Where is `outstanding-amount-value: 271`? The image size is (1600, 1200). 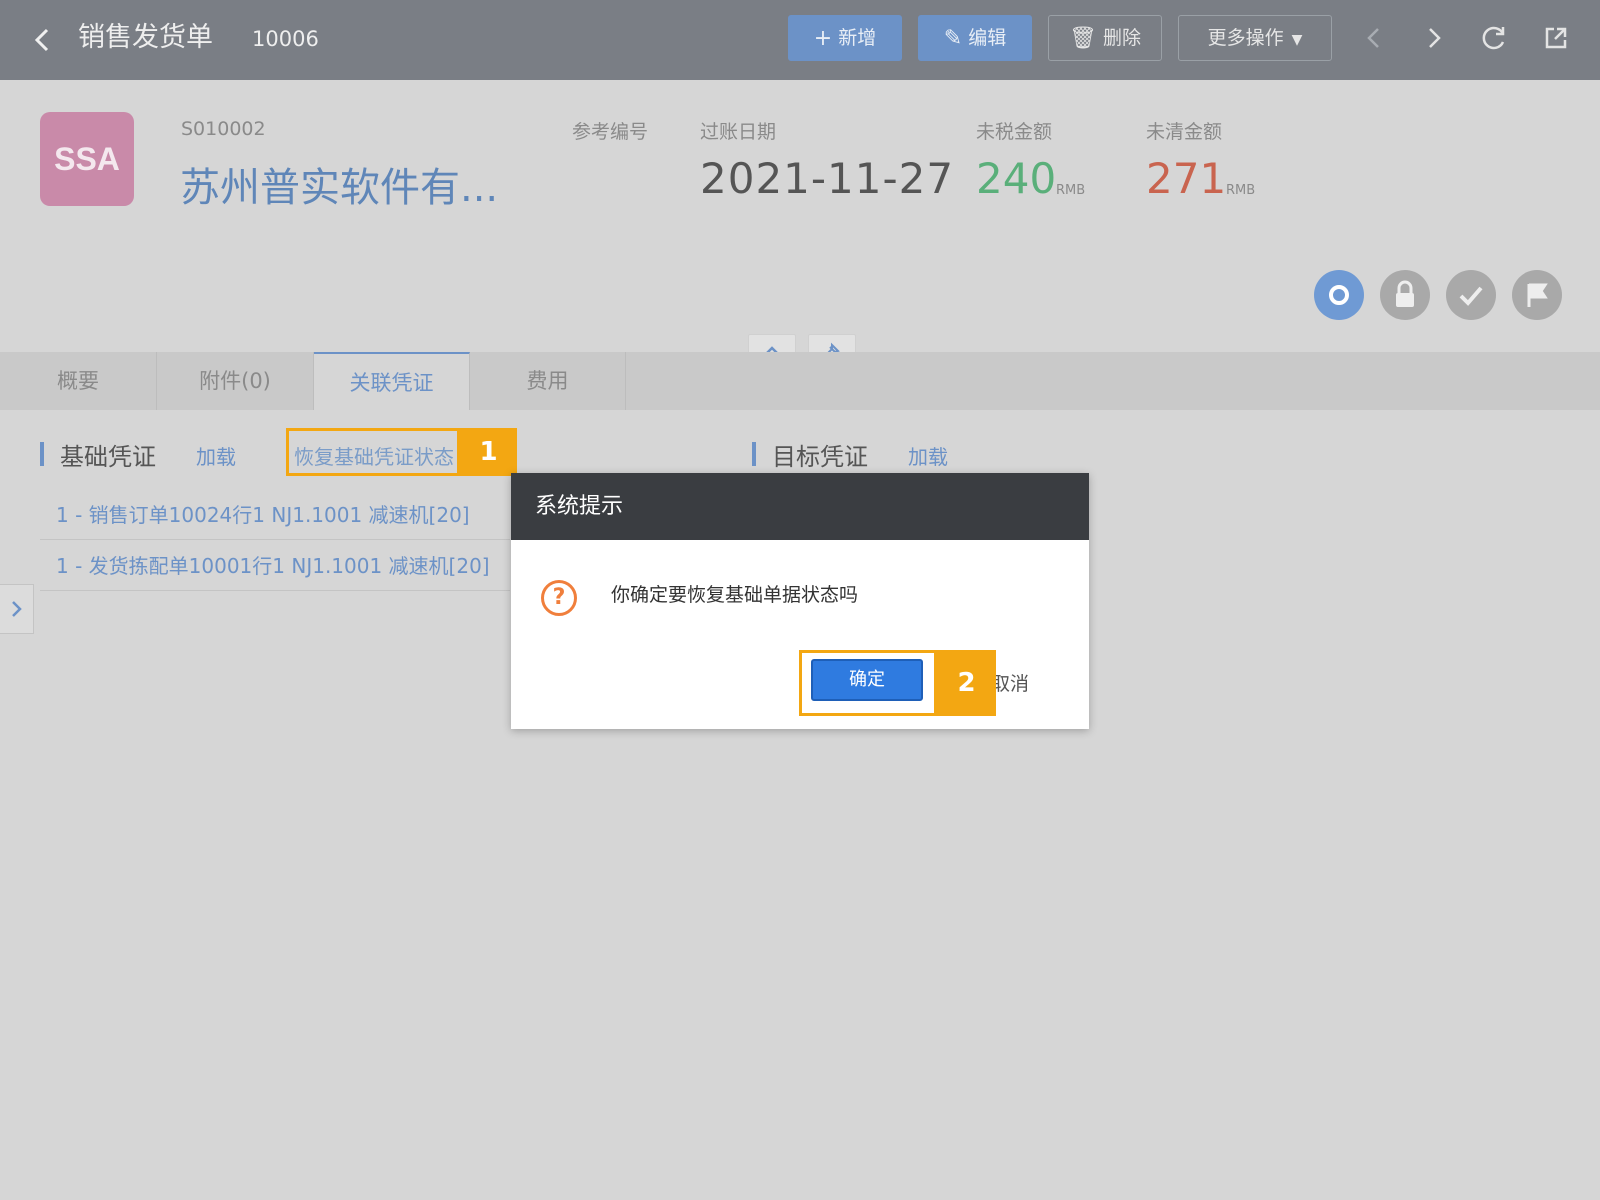
outstanding-amount-value: 271 is located at coordinates (1186, 178).